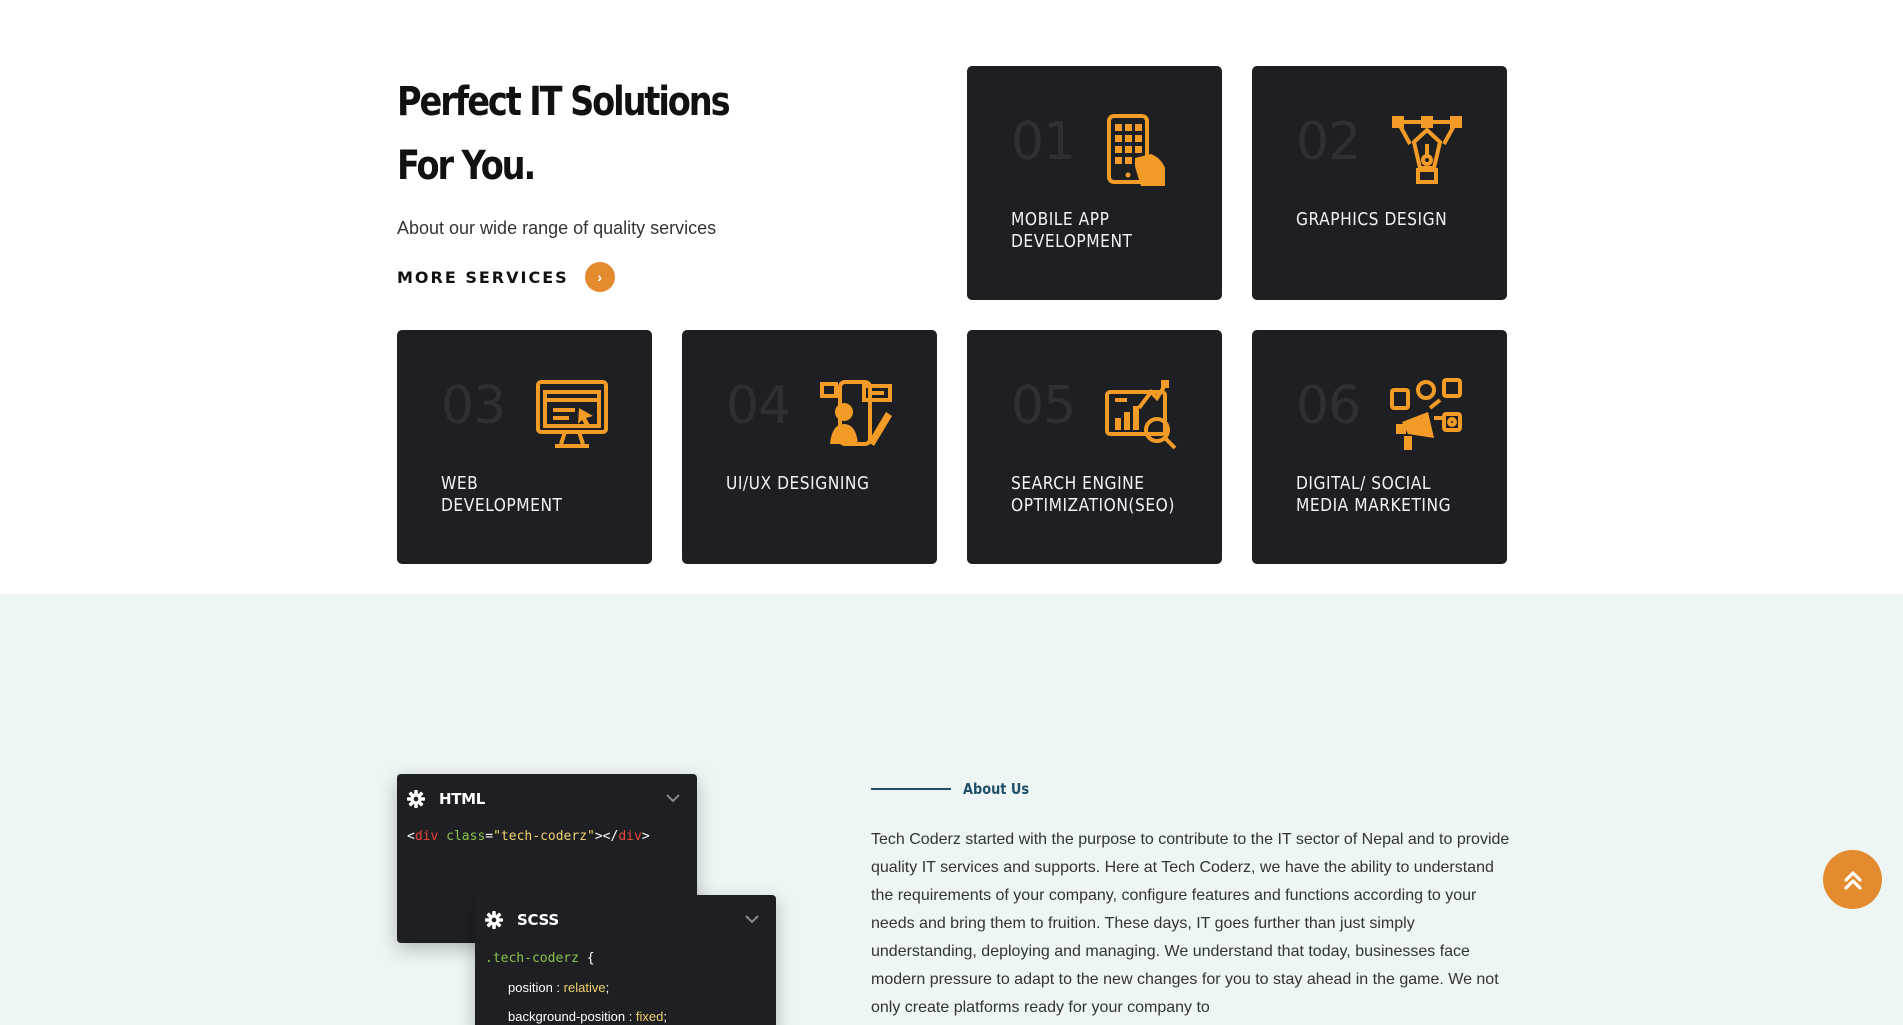 This screenshot has height=1025, width=1903. Describe the element at coordinates (1136, 150) in the screenshot. I see `mobile-app-icon` at that location.